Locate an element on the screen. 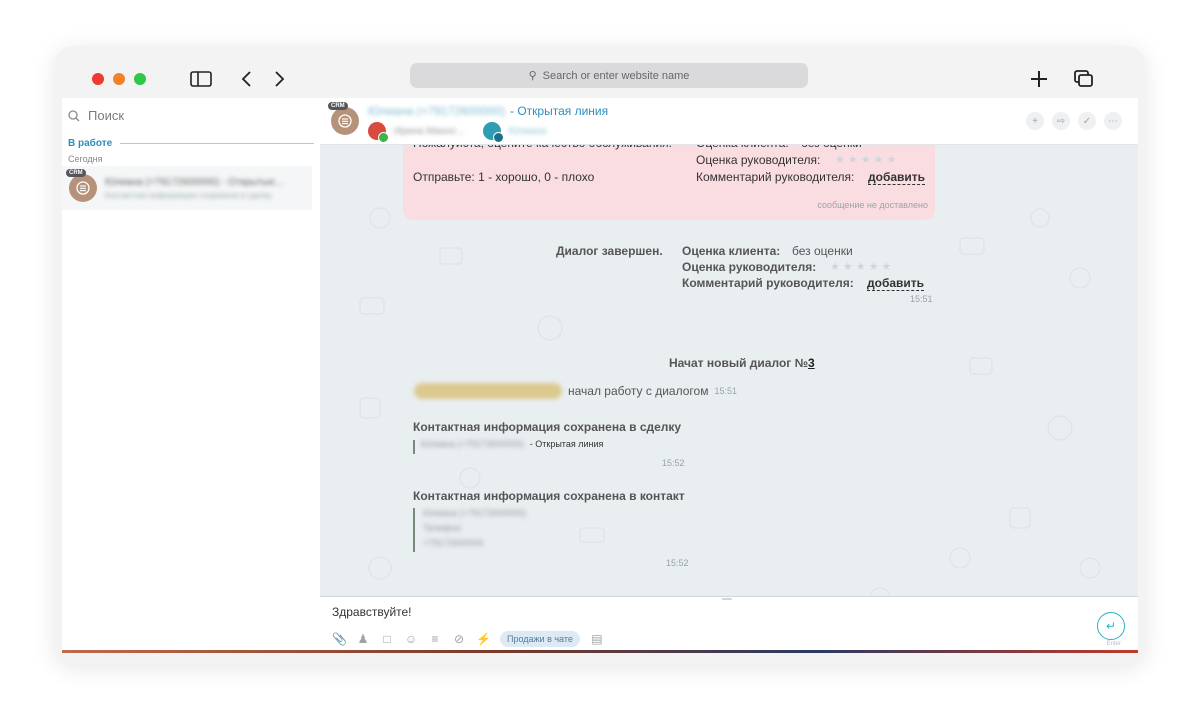  browser-toolbar: ⚲ Search or enter website name is located at coordinates (600, 77).